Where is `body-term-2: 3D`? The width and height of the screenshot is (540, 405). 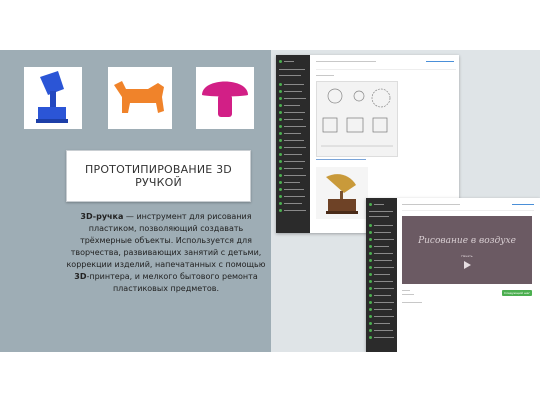 body-term-2: 3D is located at coordinates (80, 276).